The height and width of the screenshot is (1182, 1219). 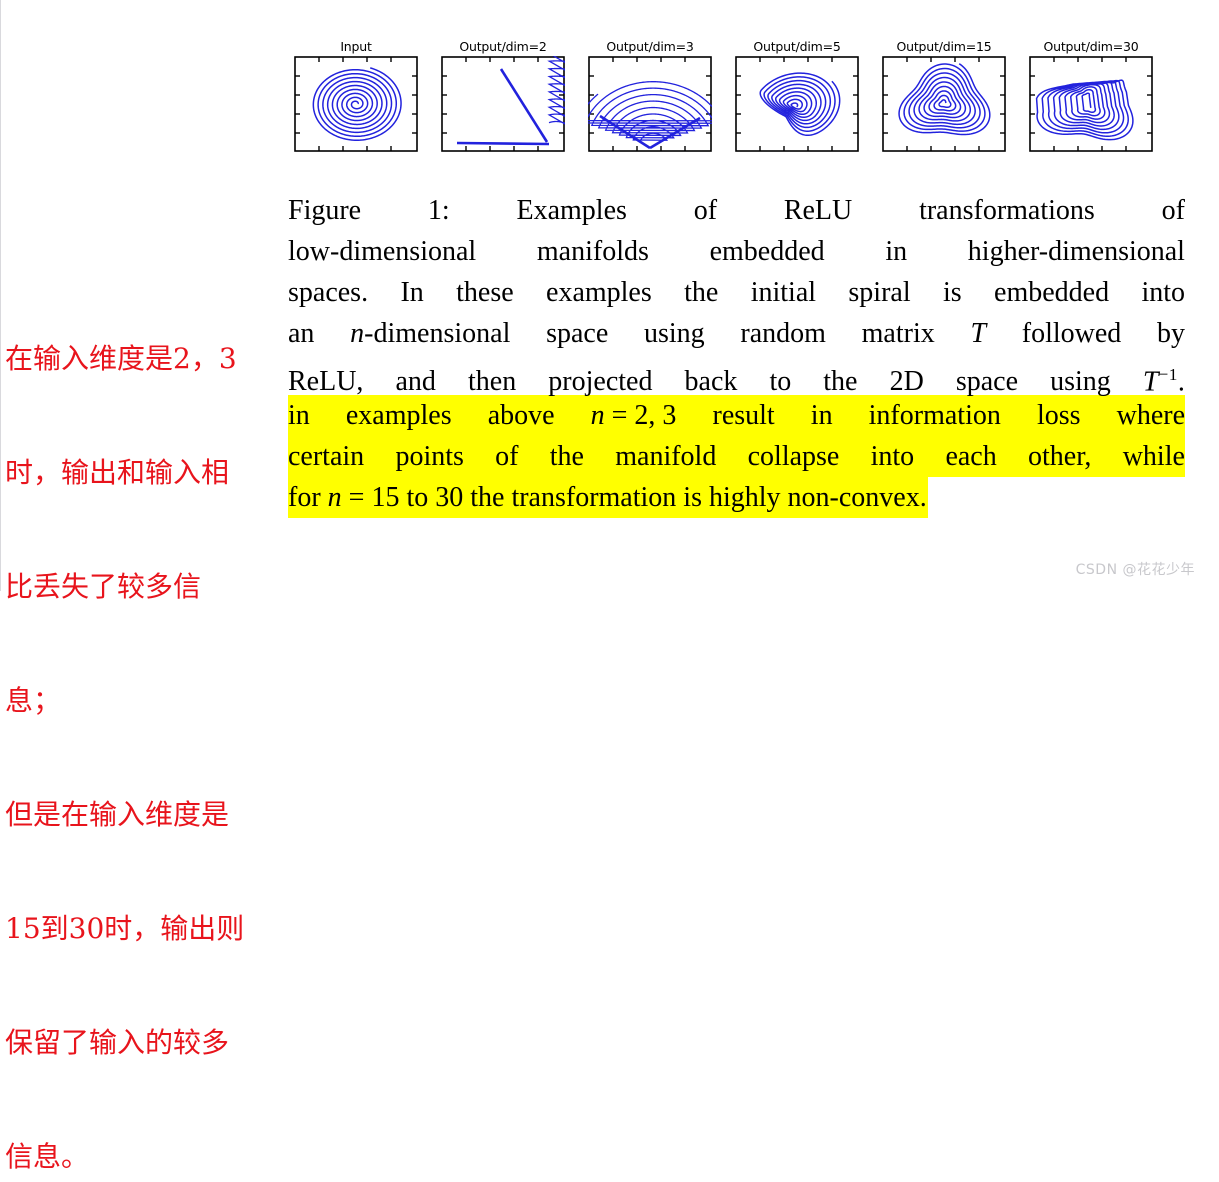 What do you see at coordinates (328, 292) in the screenshot?
I see `caption-word-spaces: spaces.` at bounding box center [328, 292].